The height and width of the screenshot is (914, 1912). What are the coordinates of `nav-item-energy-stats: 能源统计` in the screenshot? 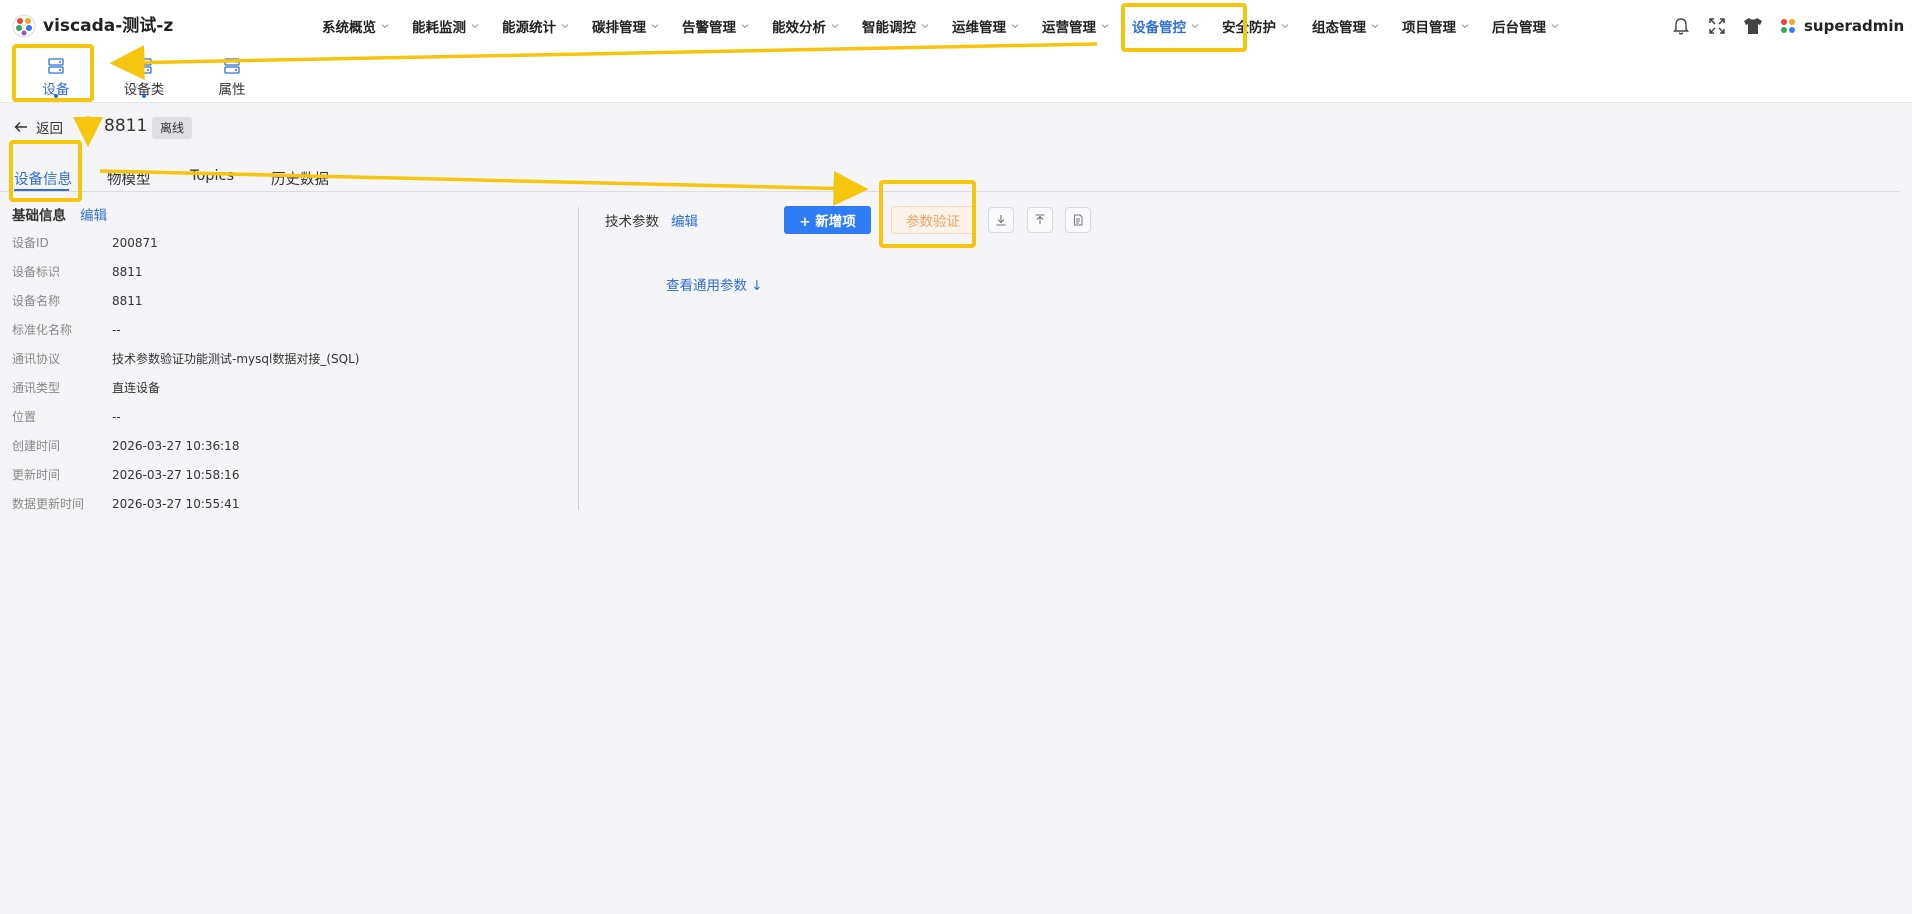 It's located at (536, 26).